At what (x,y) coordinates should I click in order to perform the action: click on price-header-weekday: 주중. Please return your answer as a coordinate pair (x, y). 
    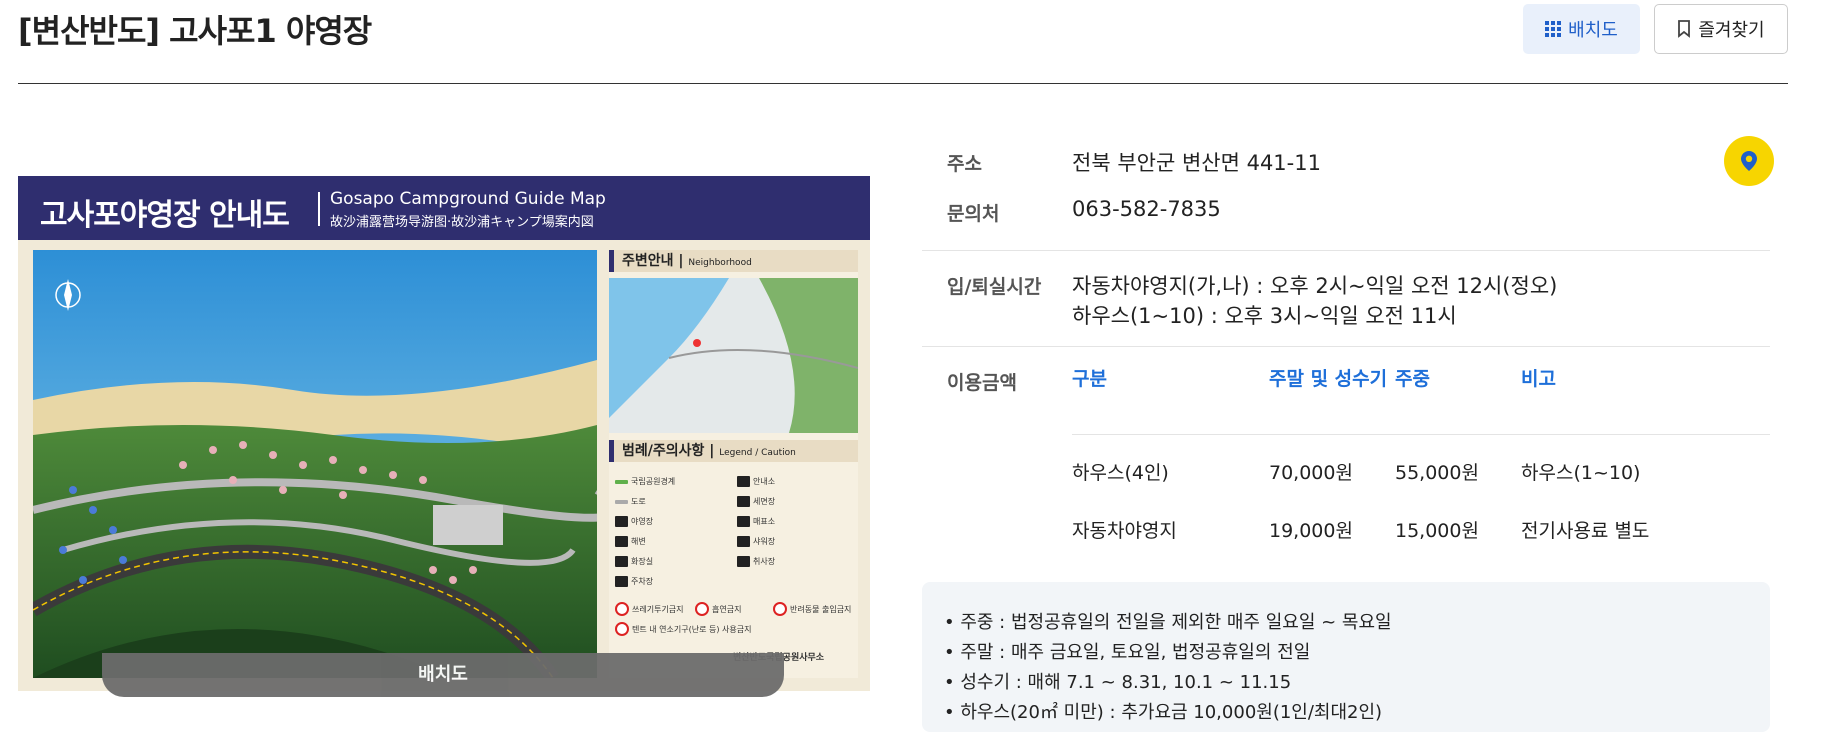
    Looking at the image, I should click on (1412, 379).